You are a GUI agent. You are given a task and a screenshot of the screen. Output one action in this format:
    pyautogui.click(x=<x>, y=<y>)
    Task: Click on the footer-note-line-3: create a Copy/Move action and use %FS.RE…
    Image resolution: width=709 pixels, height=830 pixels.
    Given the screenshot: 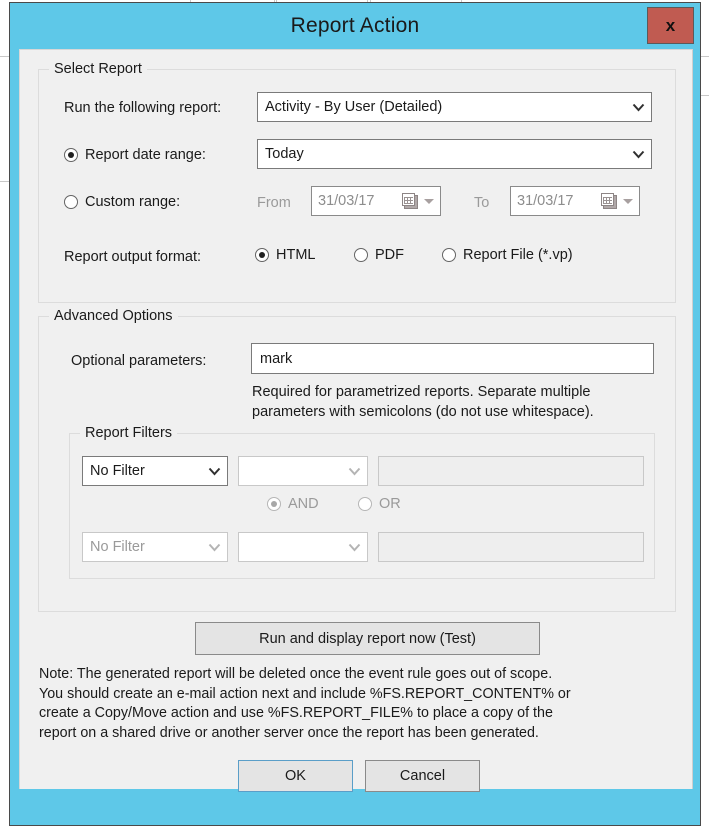 What is the action you would take?
    pyautogui.click(x=296, y=713)
    